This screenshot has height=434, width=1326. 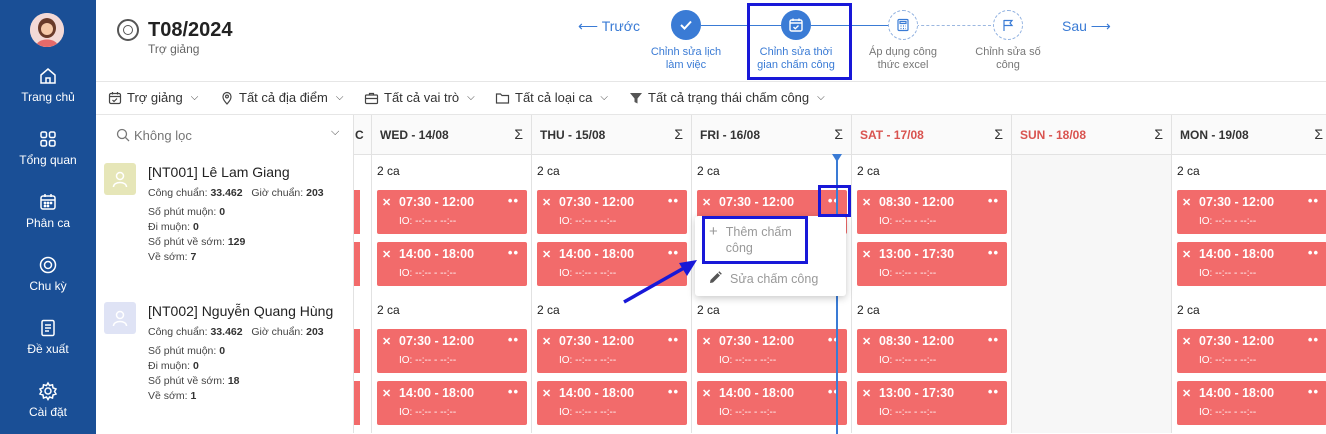 What do you see at coordinates (660, 282) in the screenshot?
I see `annotation-arrow` at bounding box center [660, 282].